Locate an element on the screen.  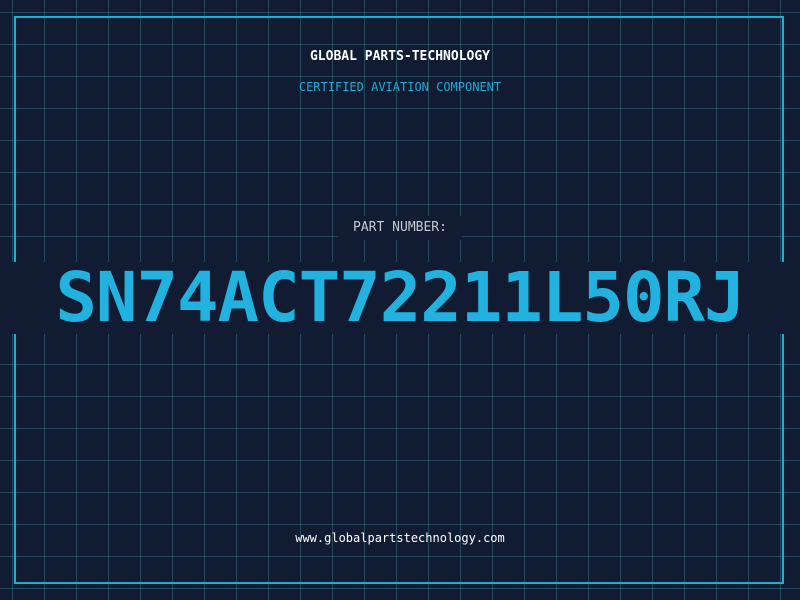
part-number-label: PART NUMBER: is located at coordinates (400, 227).